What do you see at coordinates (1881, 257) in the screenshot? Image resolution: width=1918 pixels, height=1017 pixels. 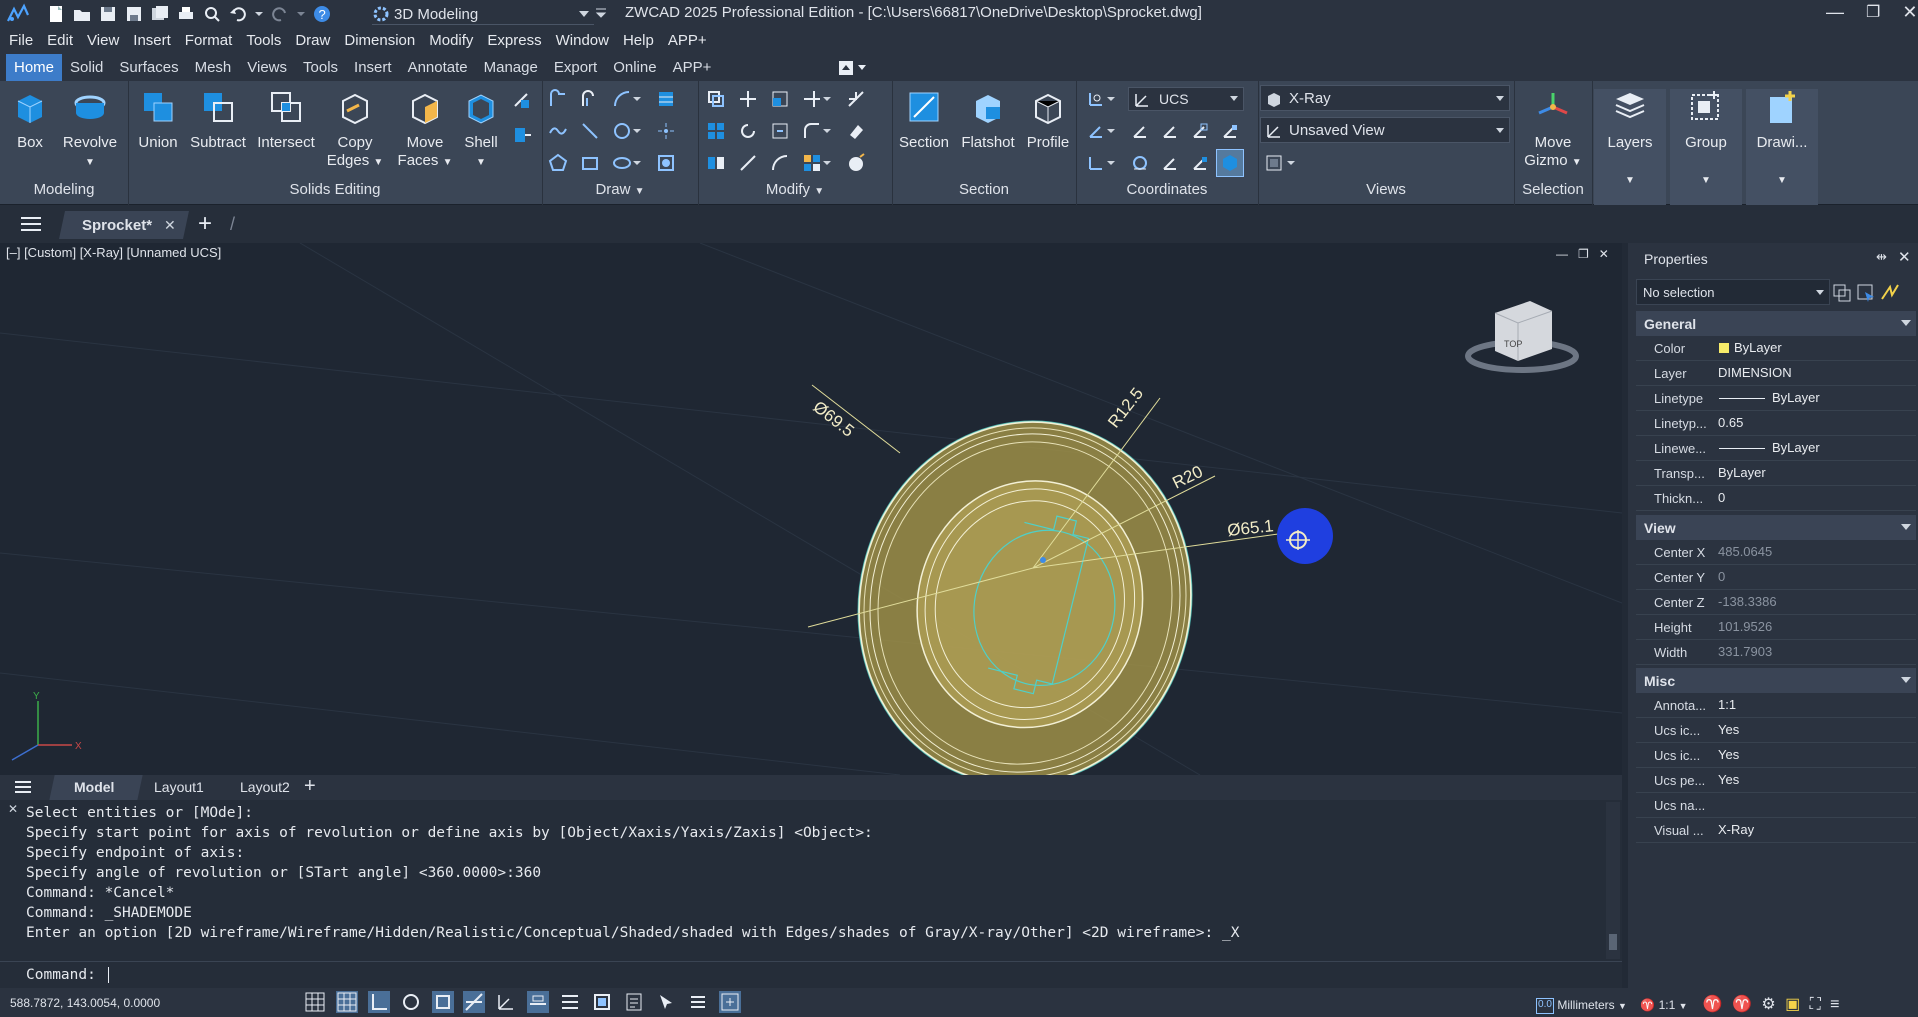 I see `autohide-icon: ⇹` at bounding box center [1881, 257].